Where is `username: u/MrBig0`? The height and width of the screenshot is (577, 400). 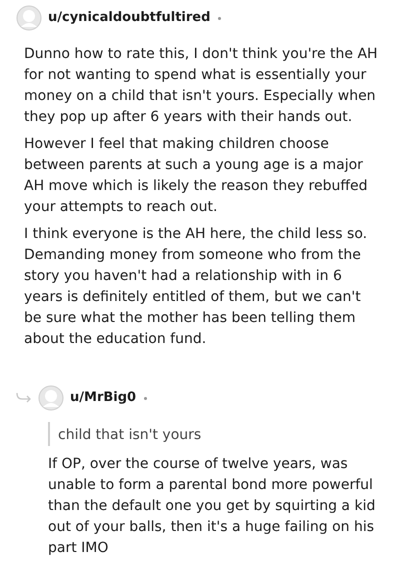 username: u/MrBig0 is located at coordinates (103, 398).